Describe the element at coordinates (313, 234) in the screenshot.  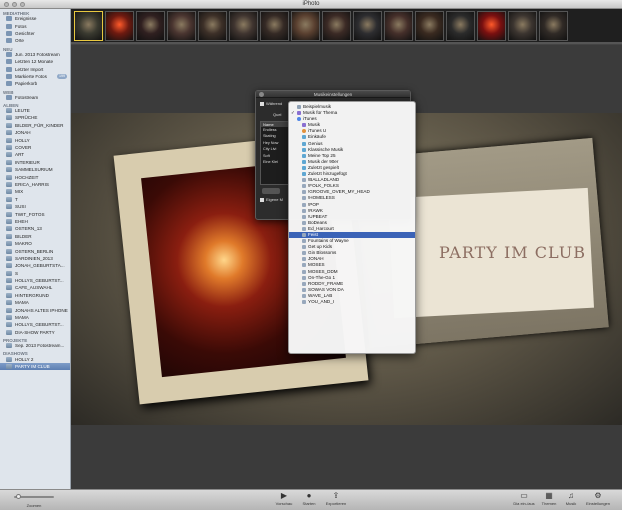
I see `menu-item-label: Feist` at that location.